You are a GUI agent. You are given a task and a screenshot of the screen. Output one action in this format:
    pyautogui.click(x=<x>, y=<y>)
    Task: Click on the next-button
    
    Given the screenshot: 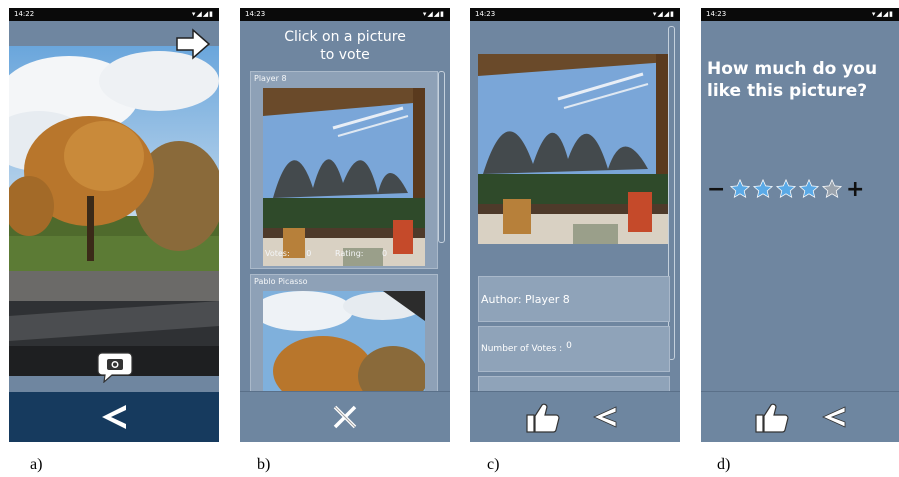 What is the action you would take?
    pyautogui.click(x=193, y=44)
    